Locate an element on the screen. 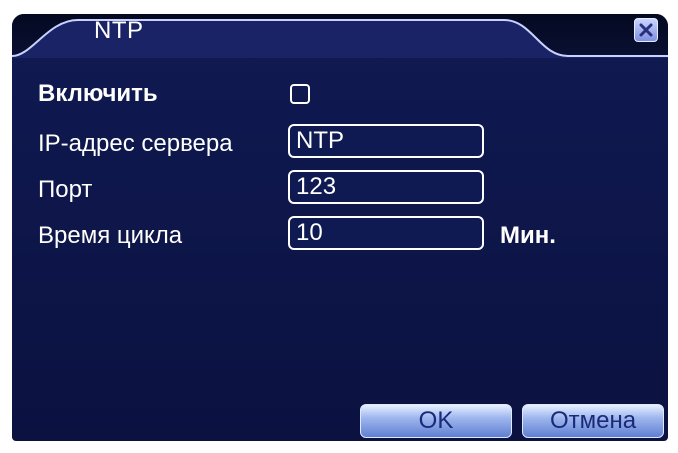  enable-checkbox is located at coordinates (300, 94).